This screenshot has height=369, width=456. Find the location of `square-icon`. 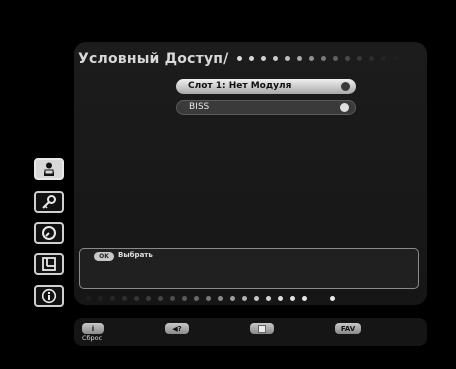

square-icon is located at coordinates (262, 328).